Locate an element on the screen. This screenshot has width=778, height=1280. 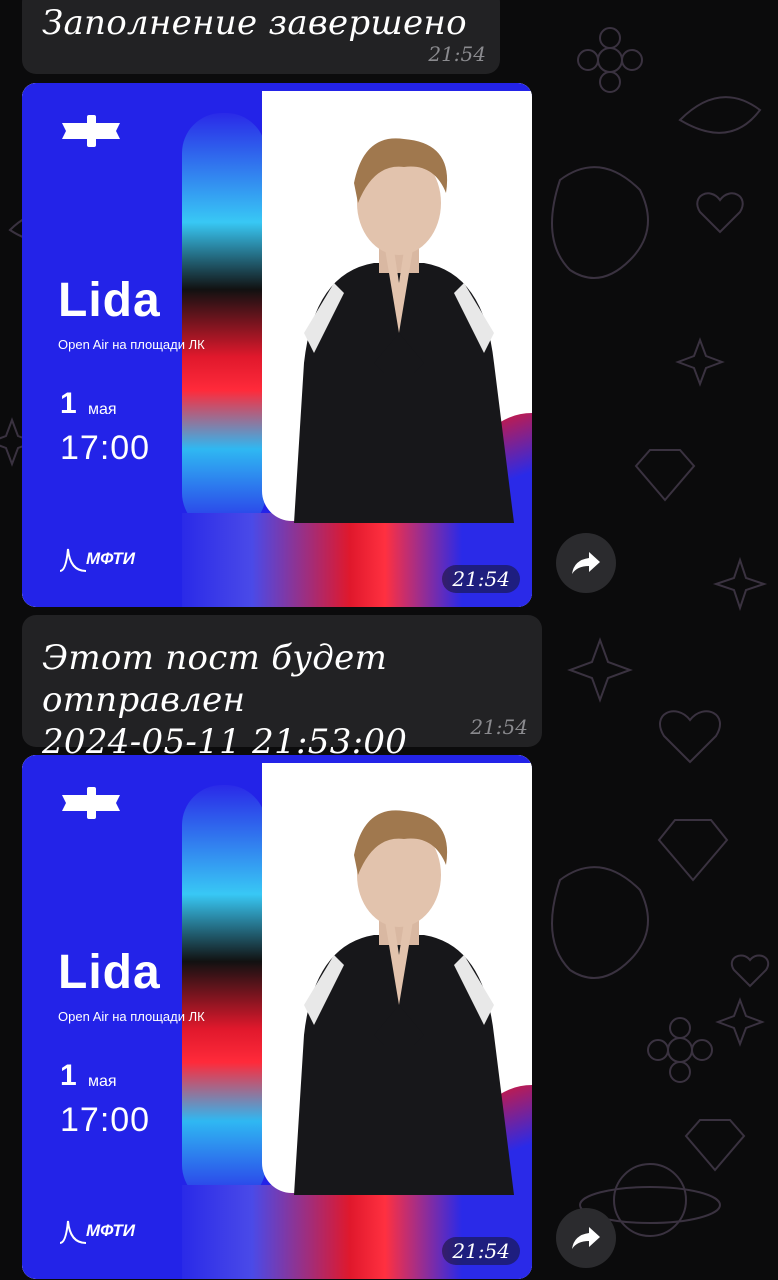
message-text-line1: Этот пост будет отправлен is located at coordinates (215, 679).